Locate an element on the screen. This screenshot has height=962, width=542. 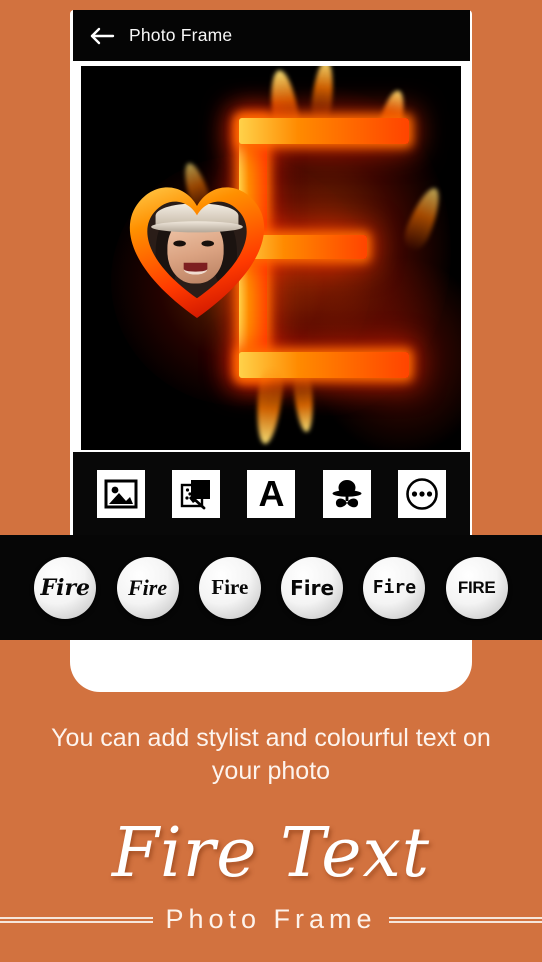
tool-stickers-button is located at coordinates (346, 493).